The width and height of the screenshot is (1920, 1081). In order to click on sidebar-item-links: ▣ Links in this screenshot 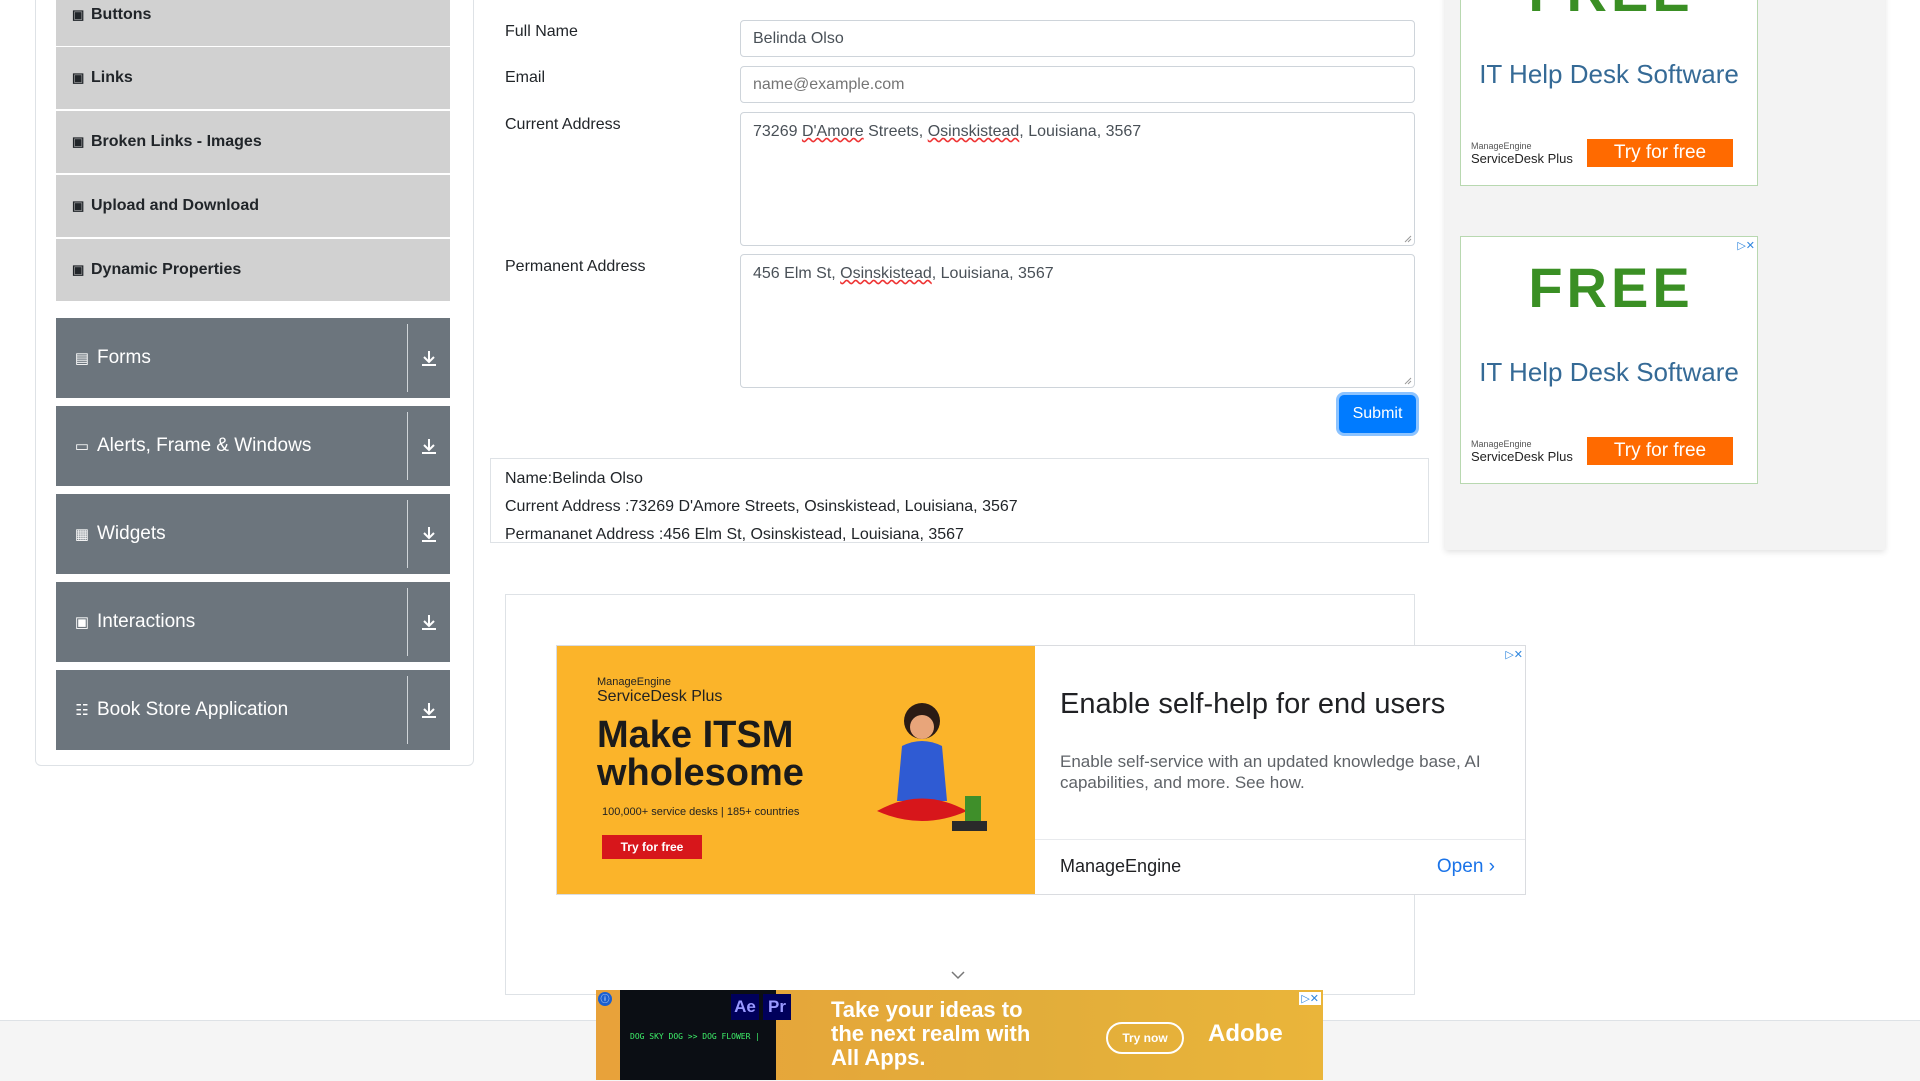, I will do `click(253, 78)`.